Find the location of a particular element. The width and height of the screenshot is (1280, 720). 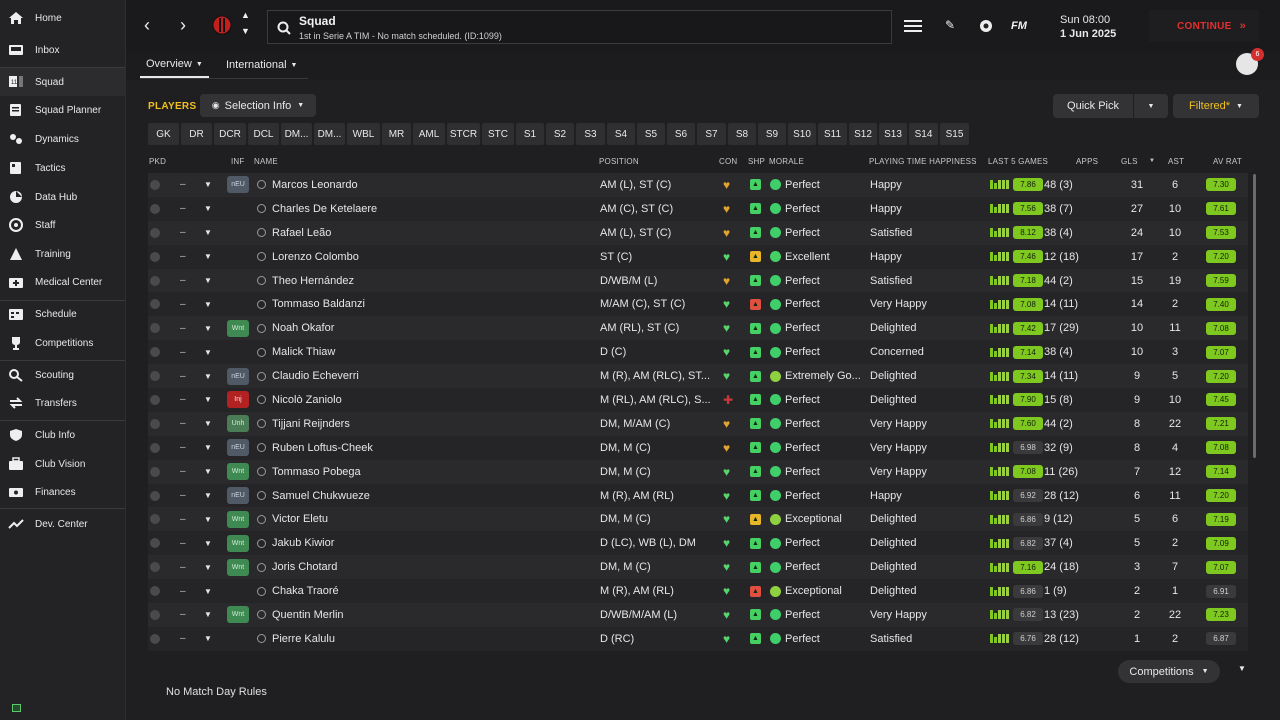

status-badge: nEU is located at coordinates (238, 448).